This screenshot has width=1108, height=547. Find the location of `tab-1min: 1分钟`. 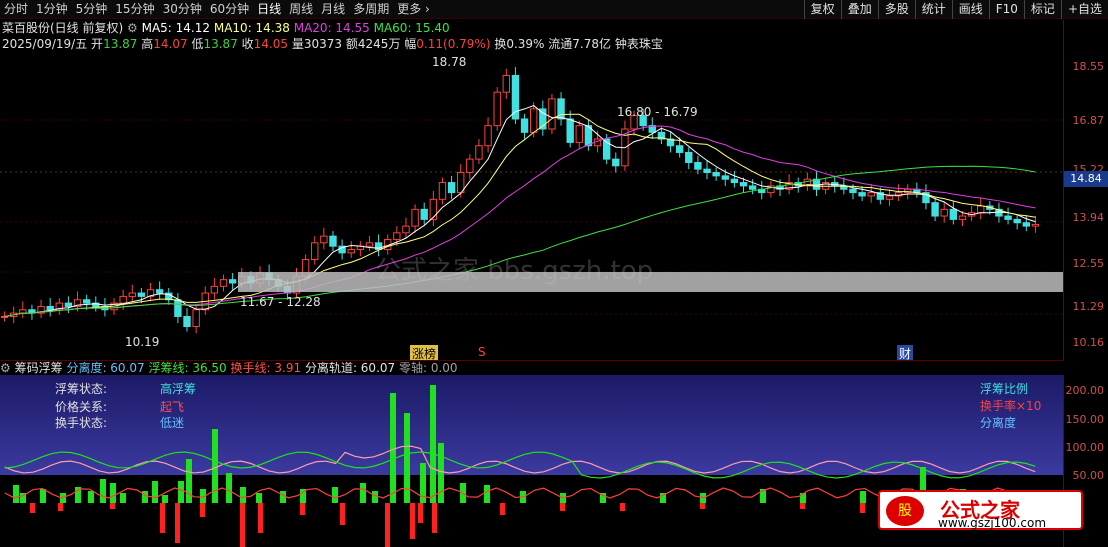

tab-1min: 1分钟 is located at coordinates (52, 9).